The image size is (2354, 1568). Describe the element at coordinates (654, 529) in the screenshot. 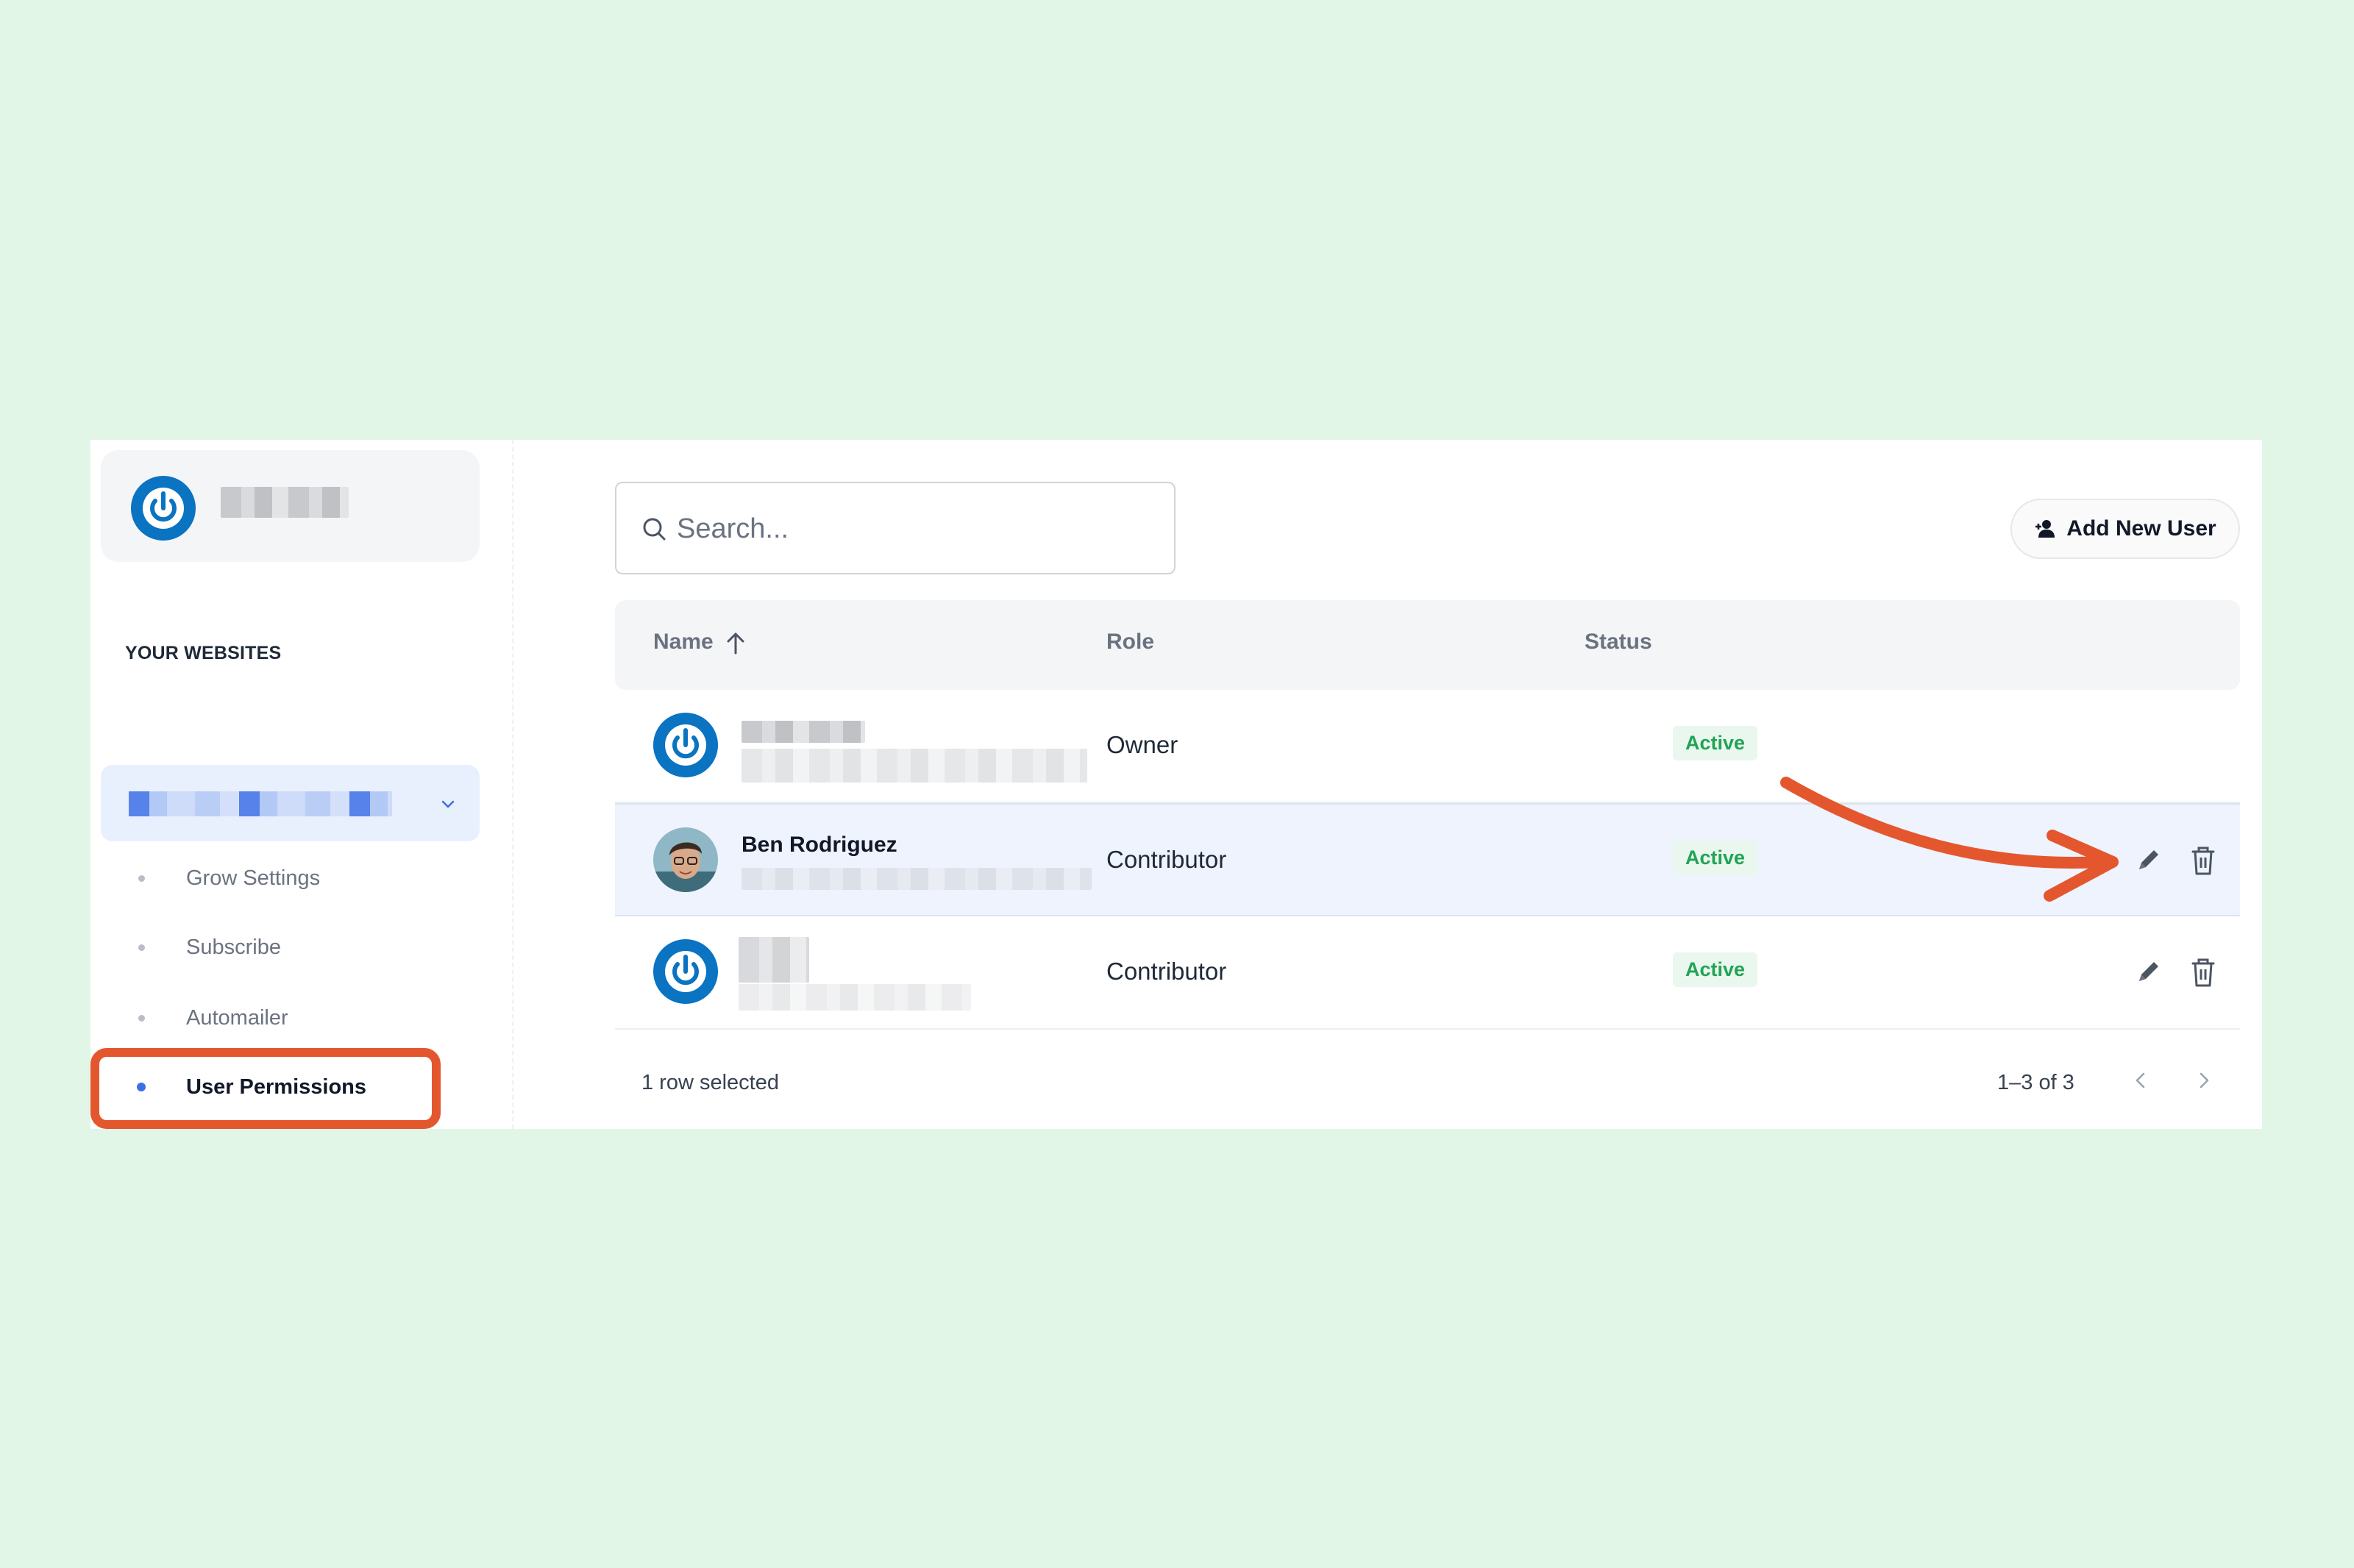

I see `search-icon` at that location.